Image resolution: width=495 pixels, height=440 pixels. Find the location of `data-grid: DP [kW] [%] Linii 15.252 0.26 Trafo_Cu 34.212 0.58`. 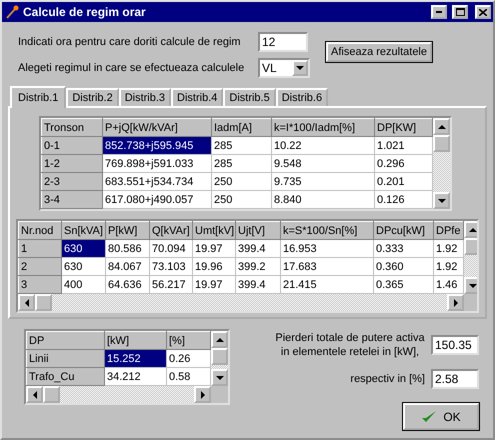

data-grid: DP [kW] [%] Linii 15.252 0.26 Trafo_Cu 34.212 0.58 is located at coordinates (127, 367).